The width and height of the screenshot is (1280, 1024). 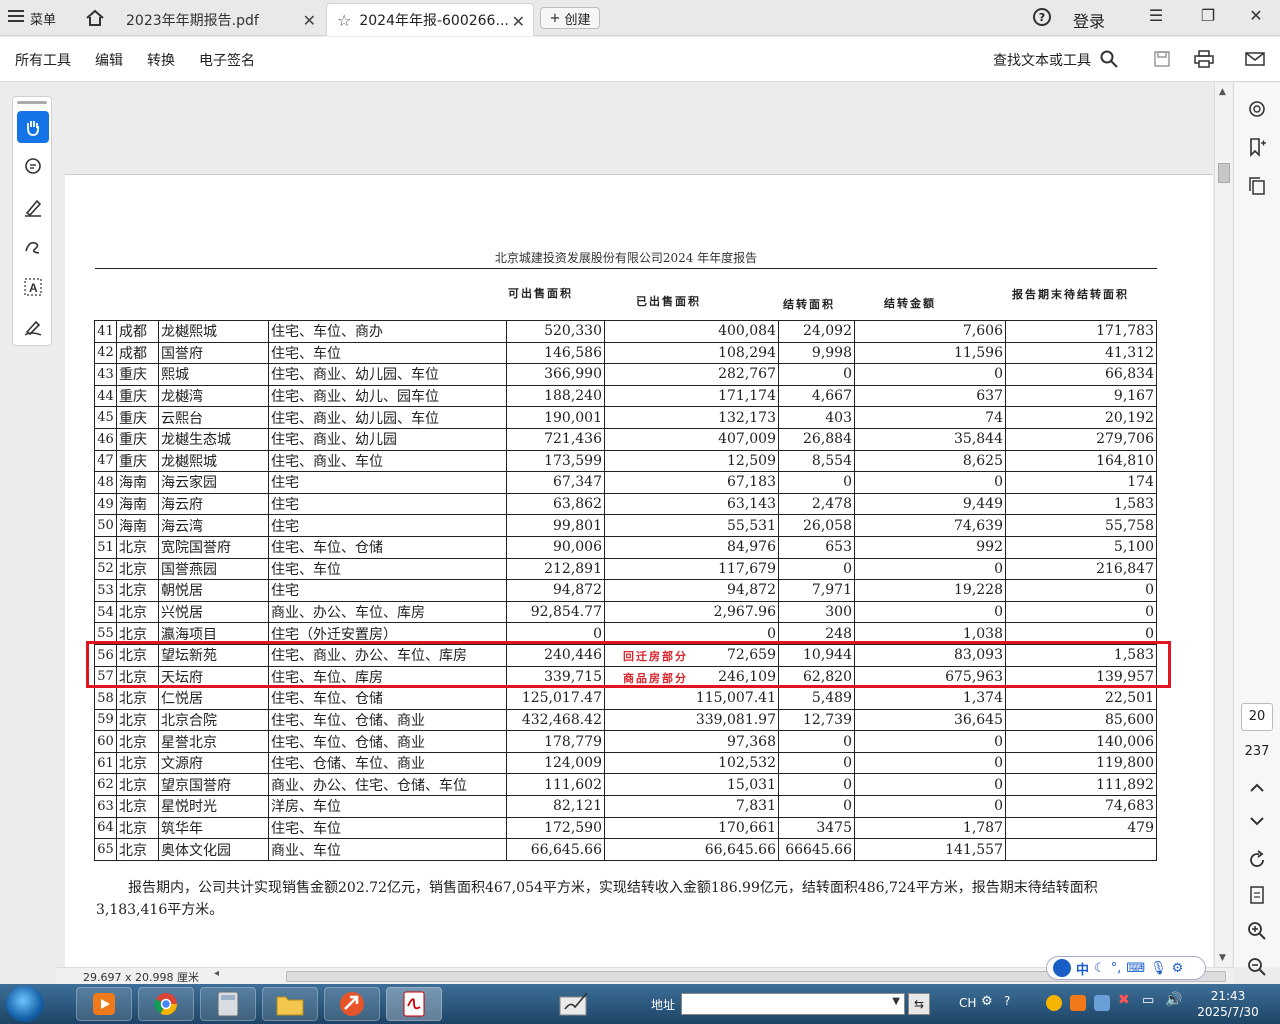 What do you see at coordinates (1100, 968) in the screenshot?
I see `moon-icon: ☾` at bounding box center [1100, 968].